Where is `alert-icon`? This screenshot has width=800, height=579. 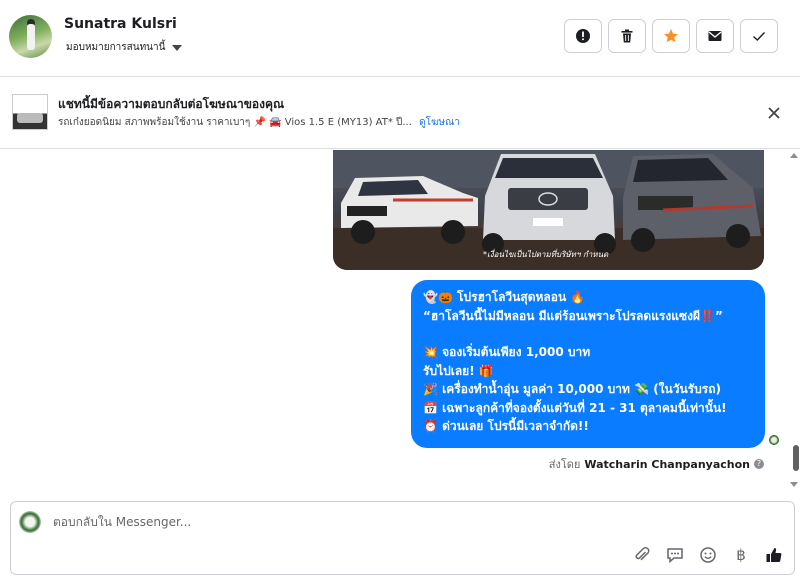
alert-icon is located at coordinates (583, 36).